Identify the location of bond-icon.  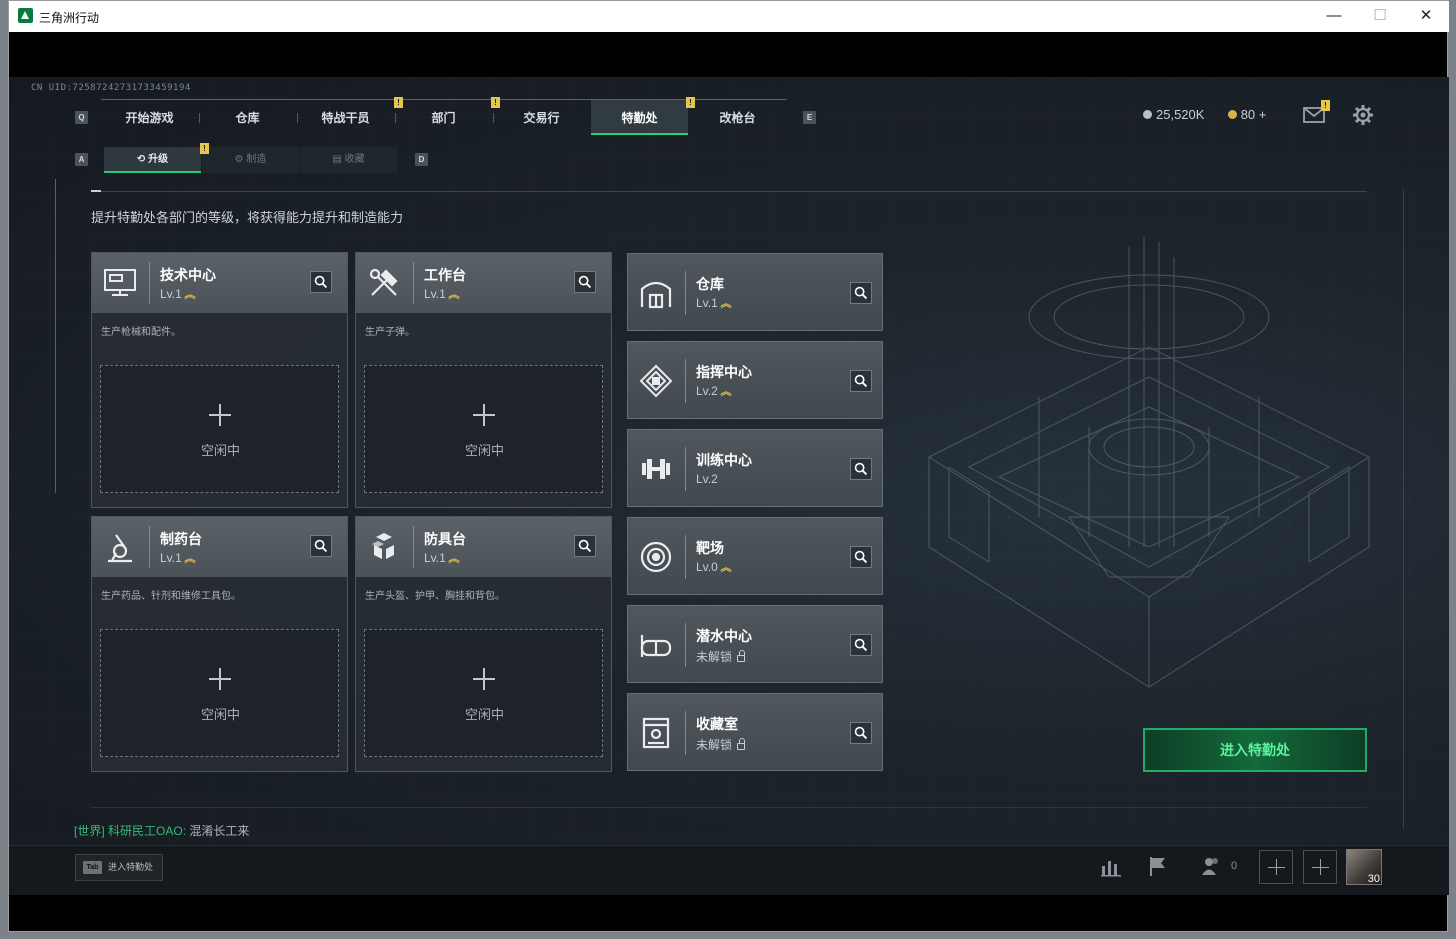
(1232, 114).